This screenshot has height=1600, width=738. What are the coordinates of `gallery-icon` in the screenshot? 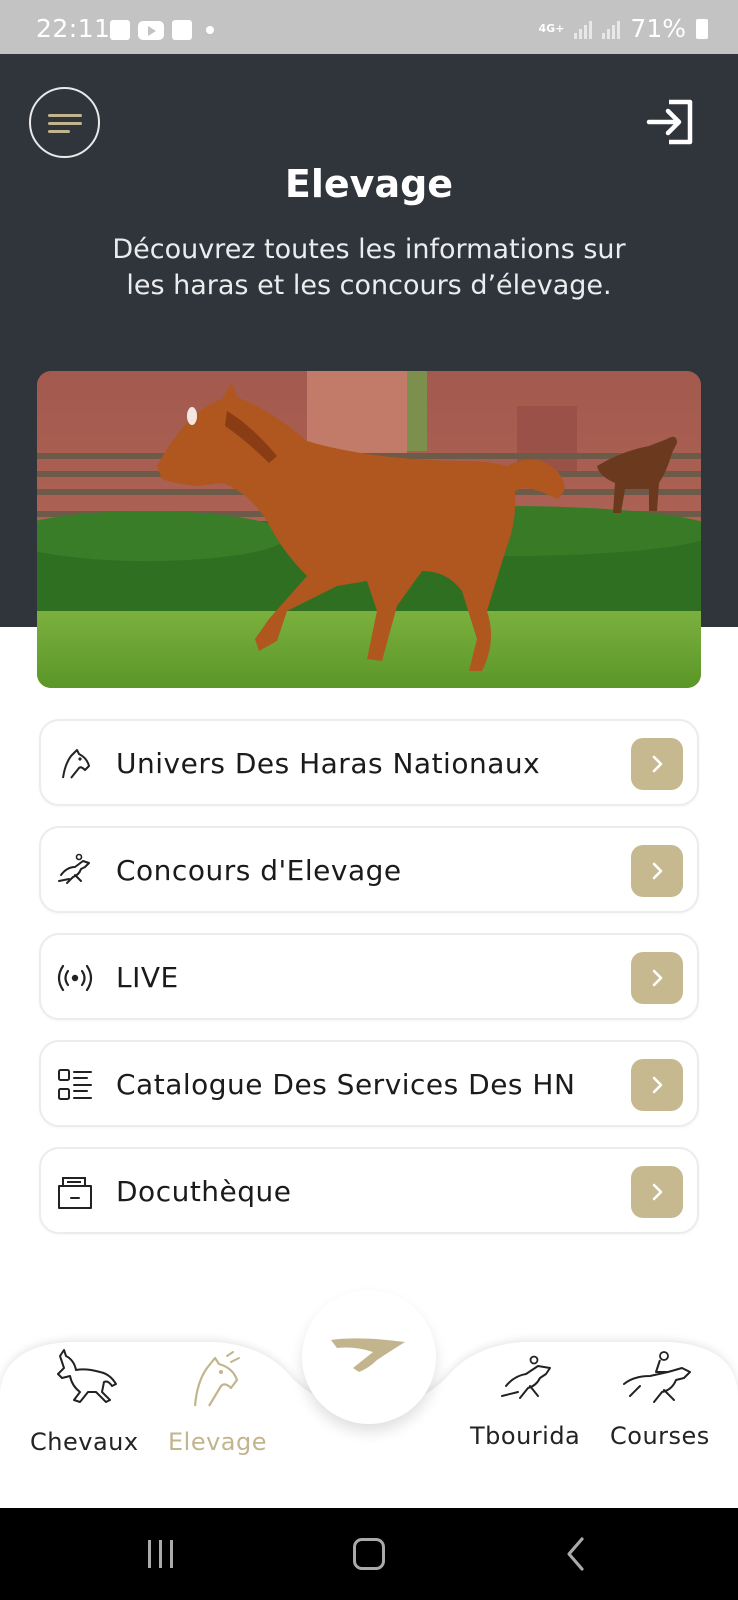 It's located at (120, 30).